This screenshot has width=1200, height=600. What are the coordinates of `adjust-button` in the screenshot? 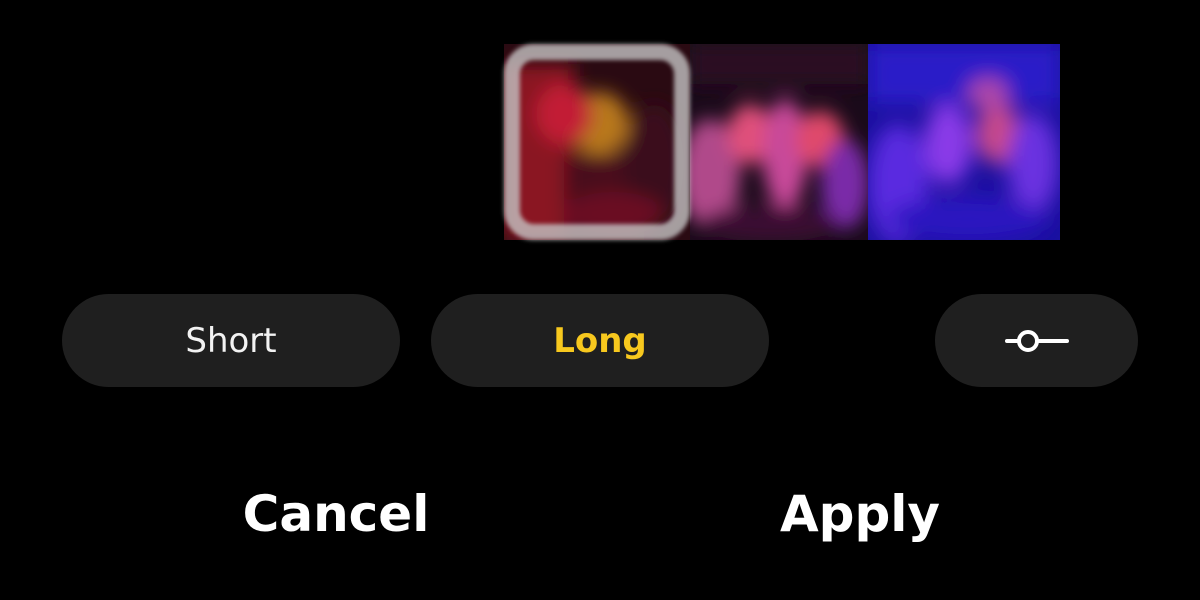 It's located at (1036, 340).